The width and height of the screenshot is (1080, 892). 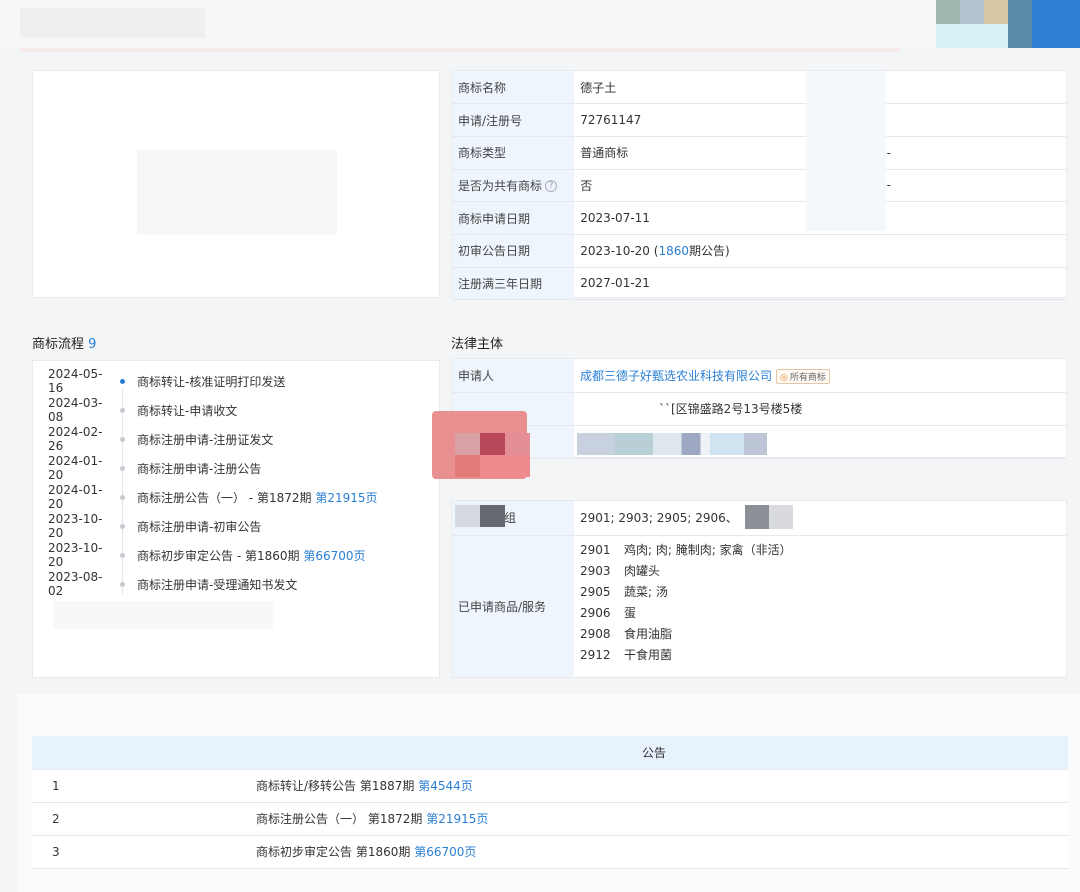 I want to click on announcement-row: 1 商标转让/移转公告 第1887期 第4544页, so click(x=550, y=786).